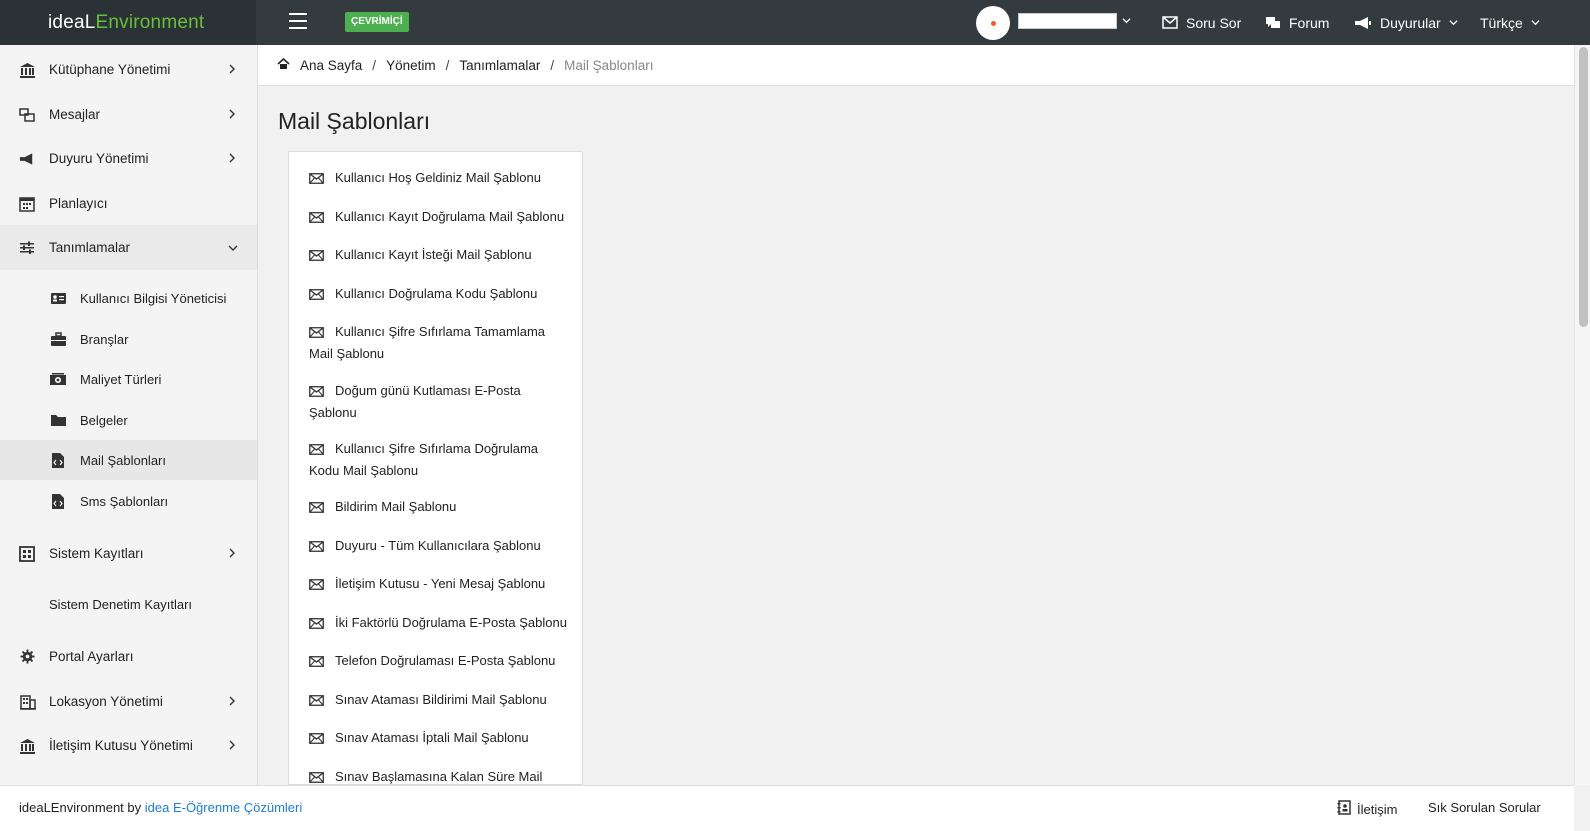 Image resolution: width=1590 pixels, height=831 pixels. I want to click on sidebar-item-definitions: Tanımlamalar, so click(128, 247).